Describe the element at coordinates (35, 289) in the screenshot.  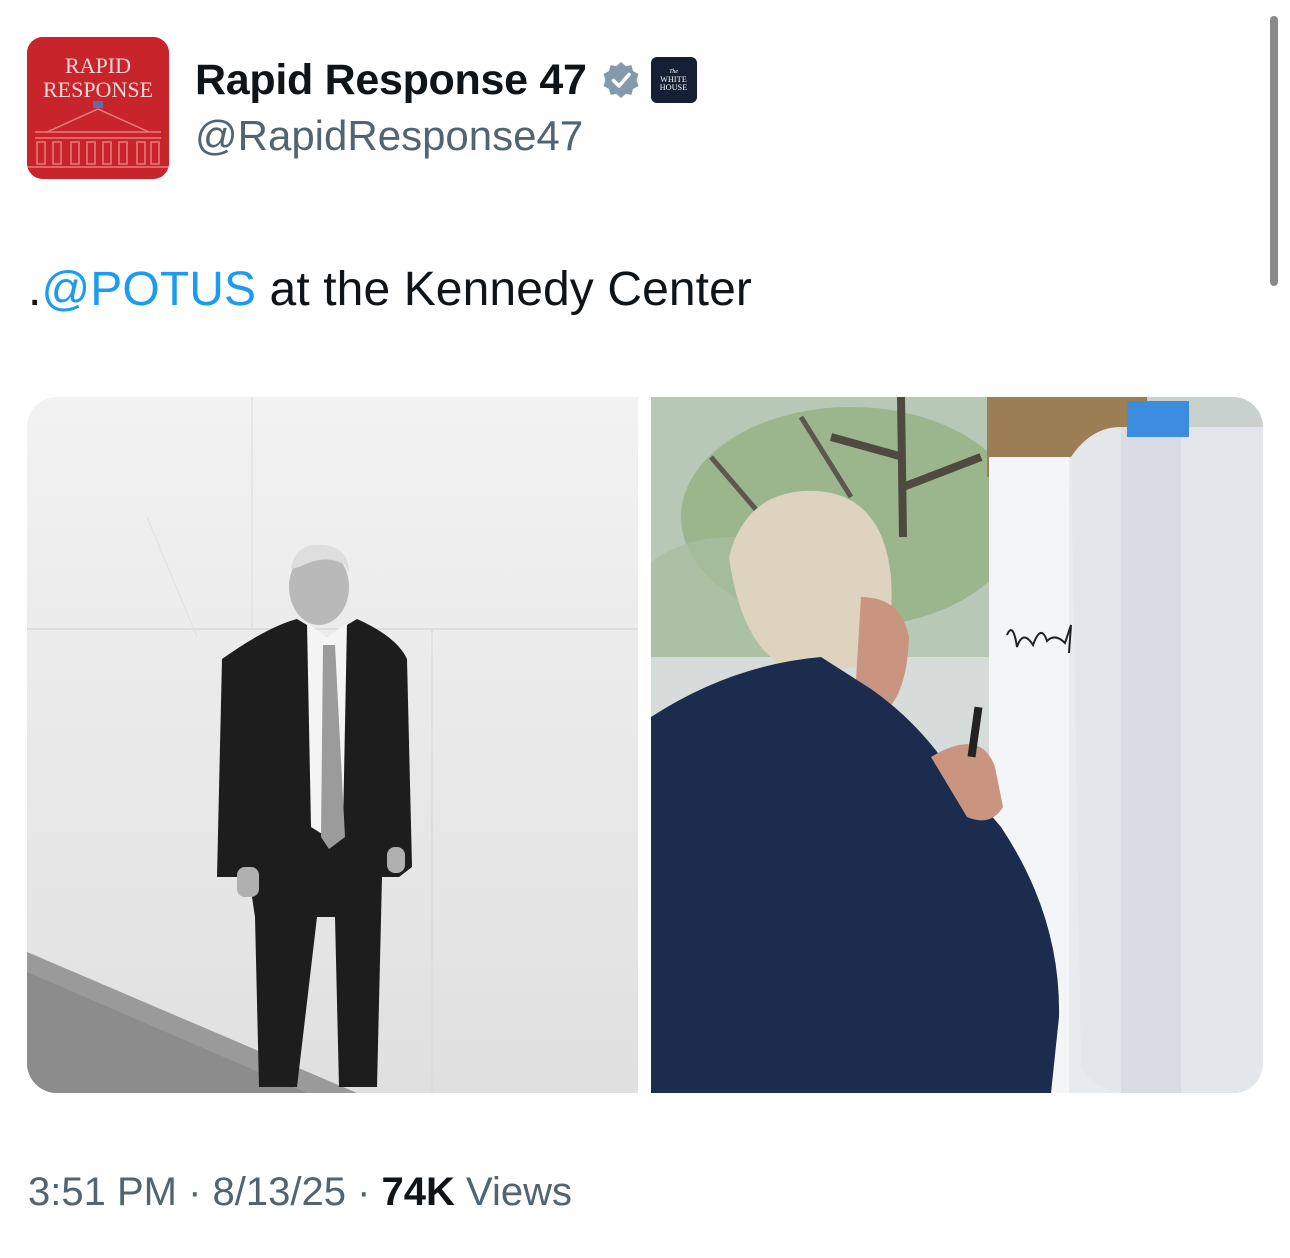
I see `tweet-text-prefix: .` at that location.